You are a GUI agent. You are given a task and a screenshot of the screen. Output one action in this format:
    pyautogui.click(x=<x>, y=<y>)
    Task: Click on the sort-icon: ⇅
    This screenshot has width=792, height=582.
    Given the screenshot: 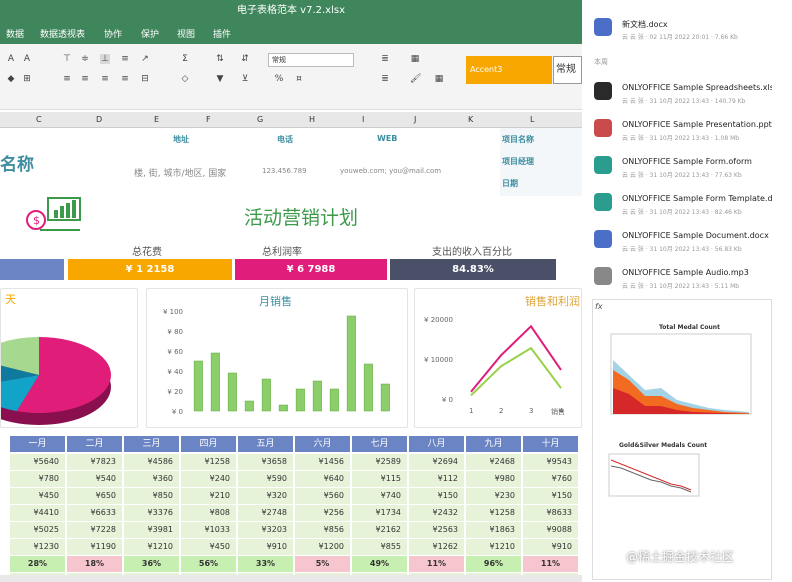 What is the action you would take?
    pyautogui.click(x=220, y=59)
    